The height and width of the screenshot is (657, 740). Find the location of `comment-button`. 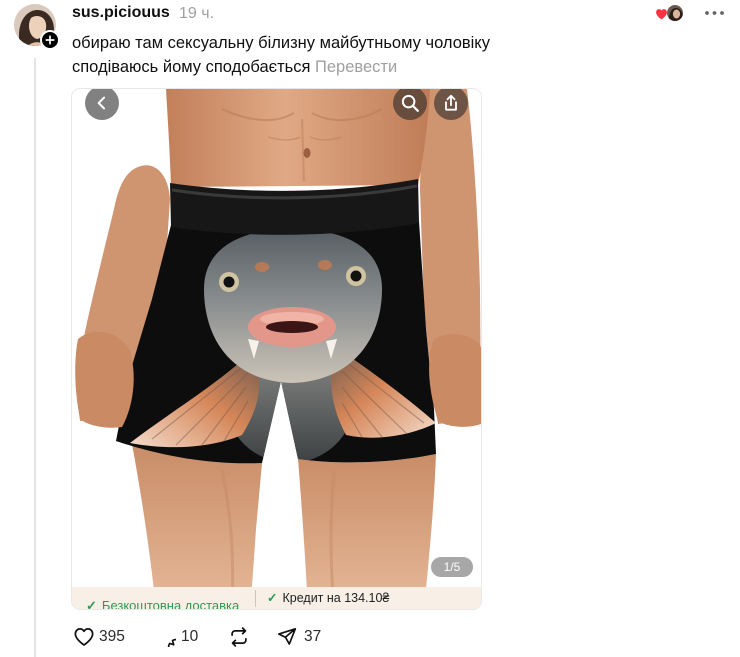

comment-button is located at coordinates (165, 637).